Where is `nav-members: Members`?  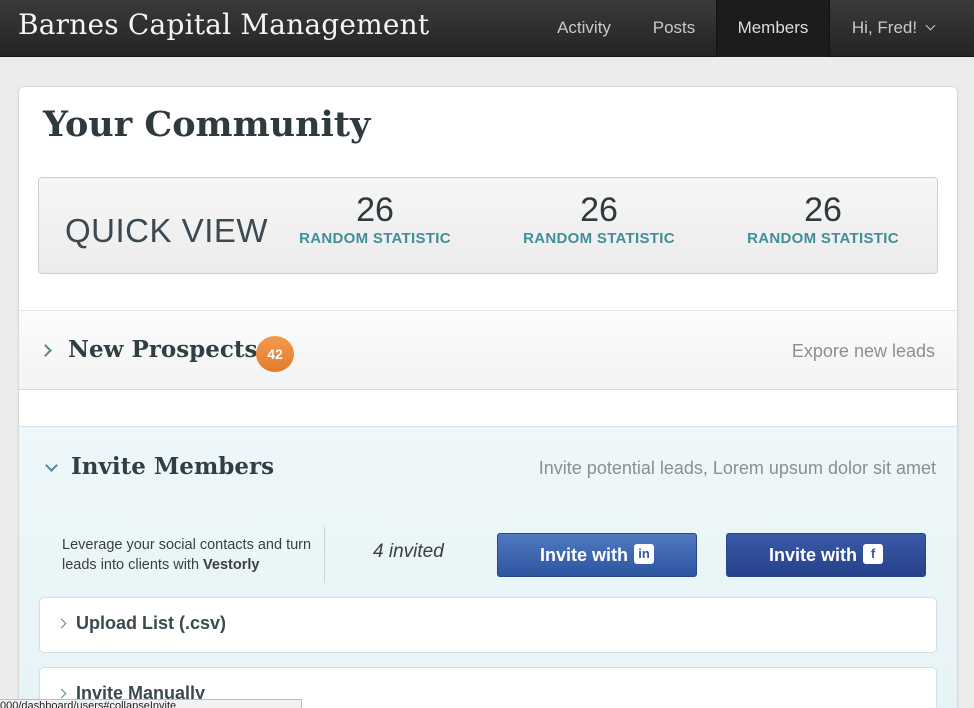
nav-members: Members is located at coordinates (773, 28).